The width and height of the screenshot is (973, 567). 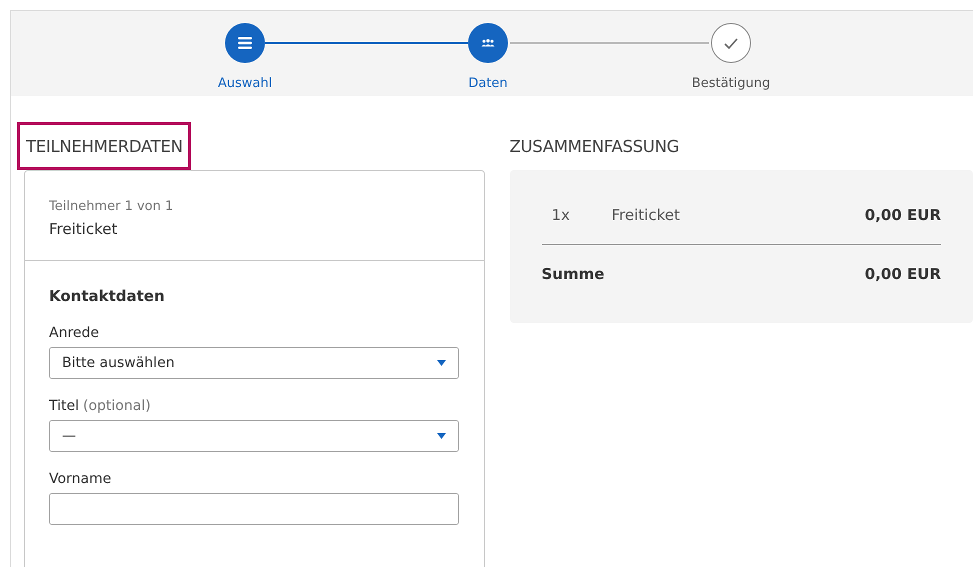 I want to click on field-label: Titel, so click(x=64, y=406).